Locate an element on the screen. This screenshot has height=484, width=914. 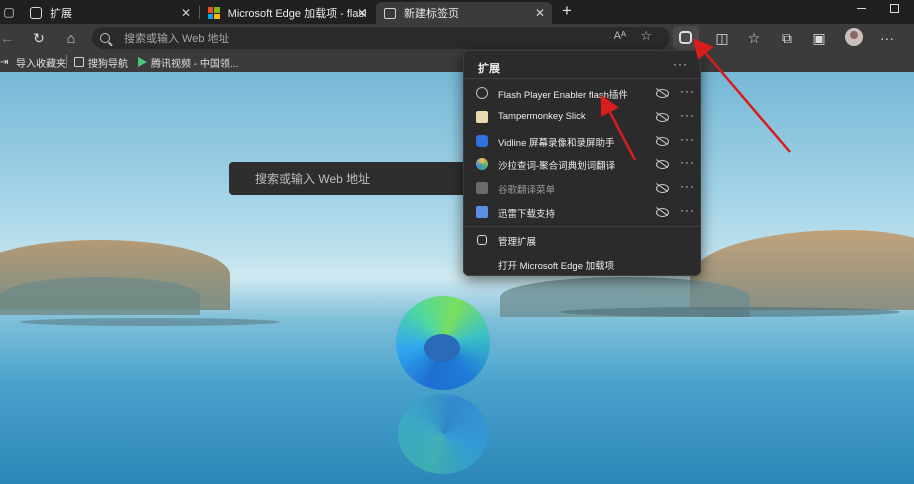
google-translate-icon is located at coordinates (482, 188).